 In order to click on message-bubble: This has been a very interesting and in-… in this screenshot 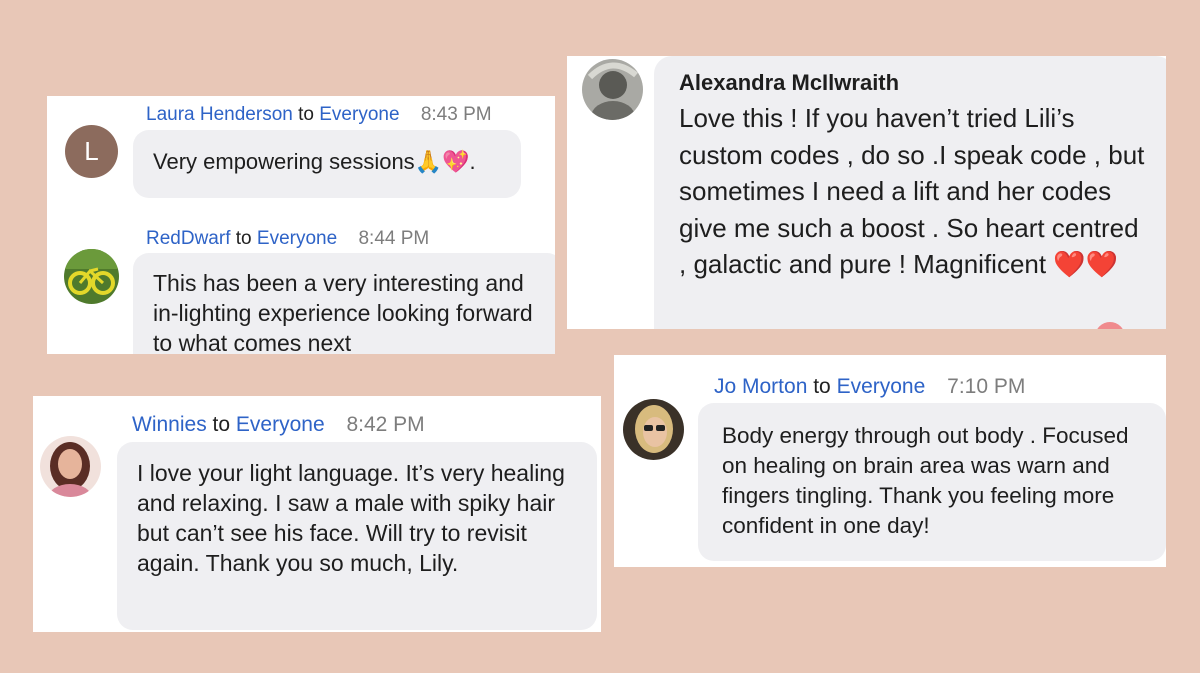, I will do `click(344, 303)`.